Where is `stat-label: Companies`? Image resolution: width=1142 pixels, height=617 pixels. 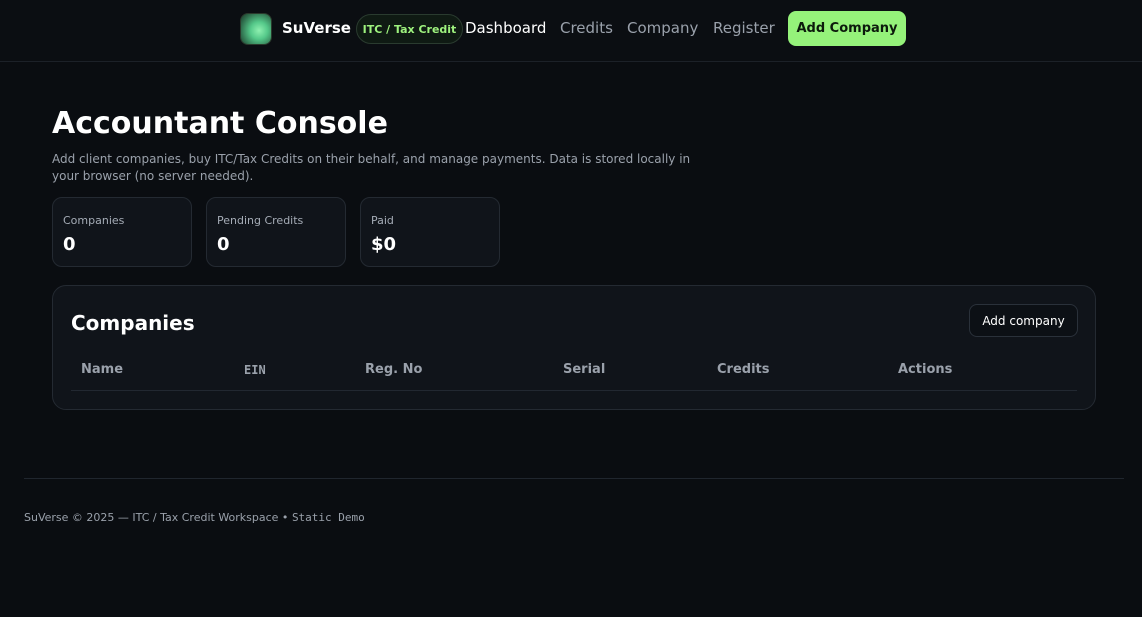
stat-label: Companies is located at coordinates (94, 220).